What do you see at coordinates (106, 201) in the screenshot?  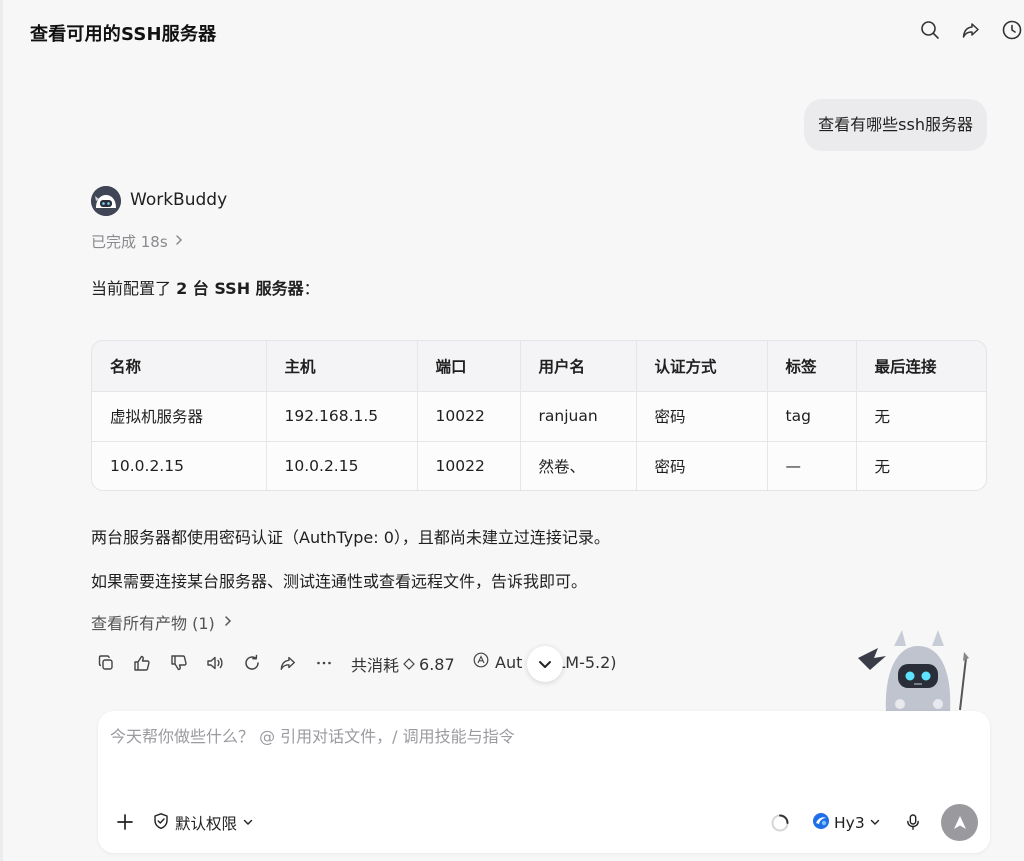 I see `avatar` at bounding box center [106, 201].